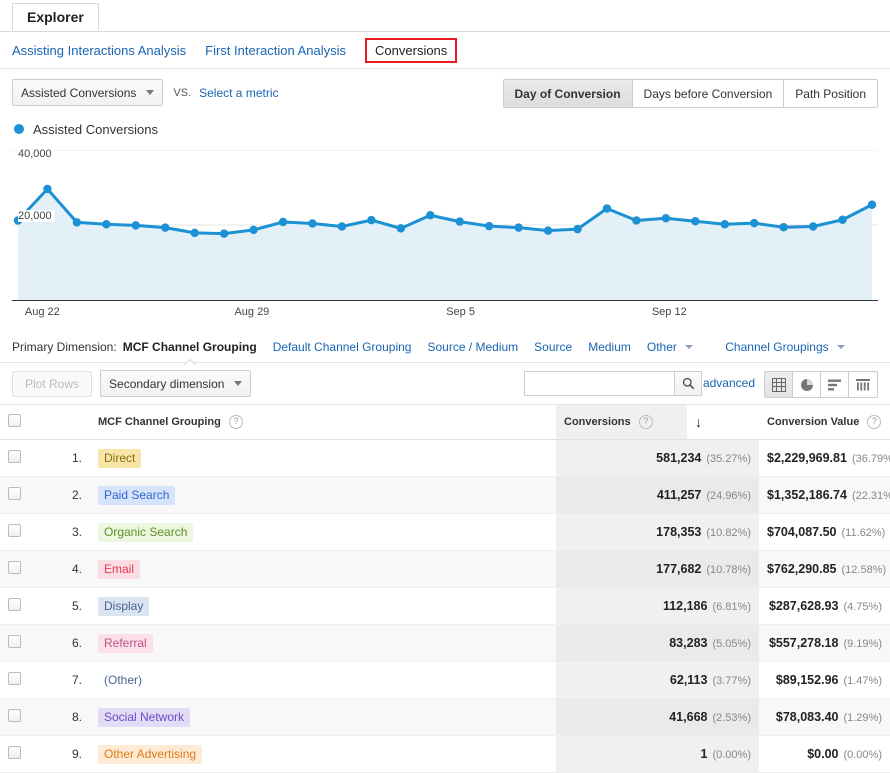  I want to click on pie-chart-view-icon, so click(807, 384).